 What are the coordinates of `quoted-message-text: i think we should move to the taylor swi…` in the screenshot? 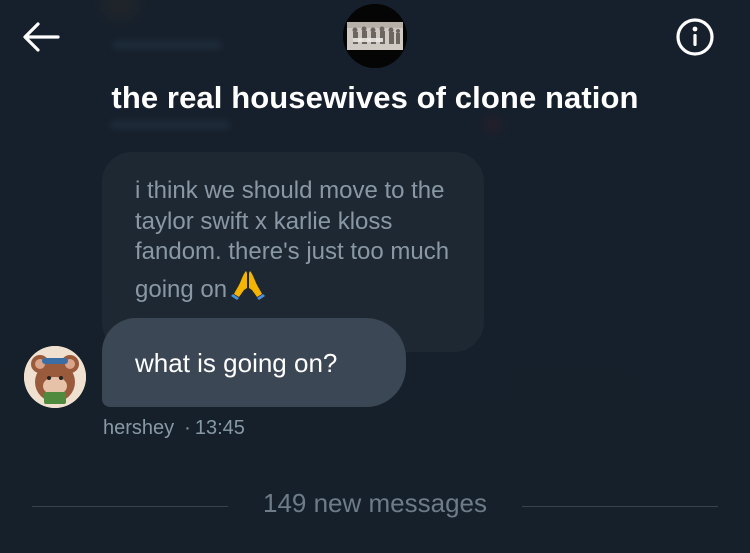 It's located at (292, 240).